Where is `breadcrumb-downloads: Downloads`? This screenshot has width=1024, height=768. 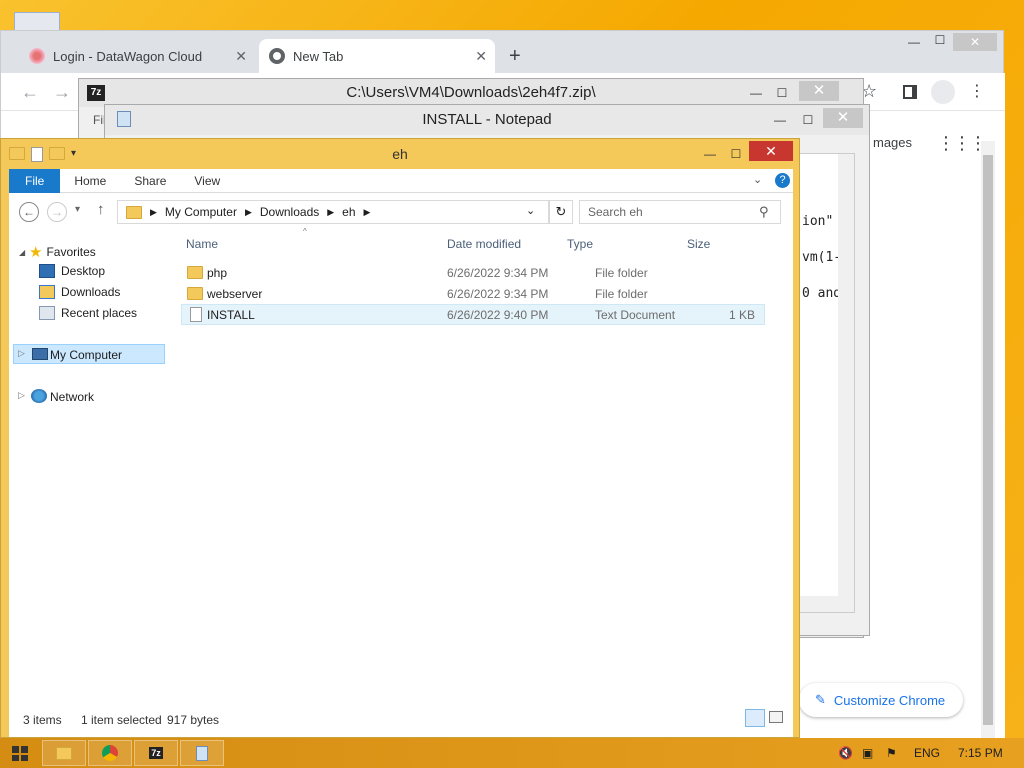 breadcrumb-downloads: Downloads is located at coordinates (289, 212).